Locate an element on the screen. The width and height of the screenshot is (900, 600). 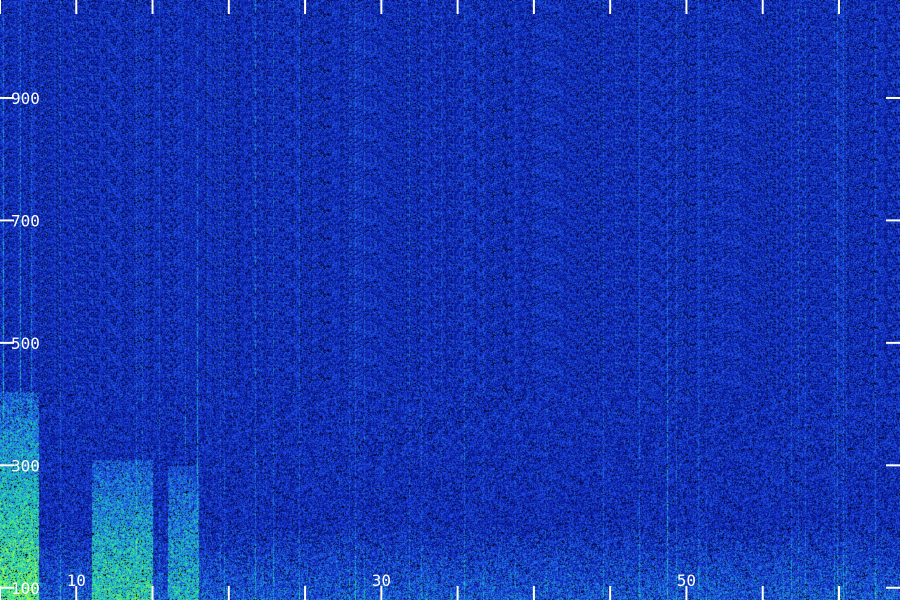
y-tick-label: 900 is located at coordinates (25, 98).